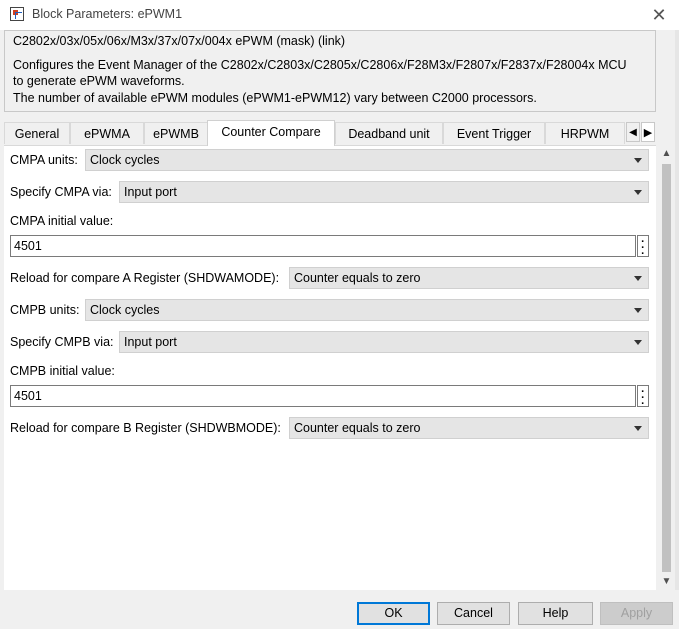 The height and width of the screenshot is (629, 679). Describe the element at coordinates (99, 81) in the screenshot. I see `mask-description-line-2: to generate ePWM waveforms.` at that location.